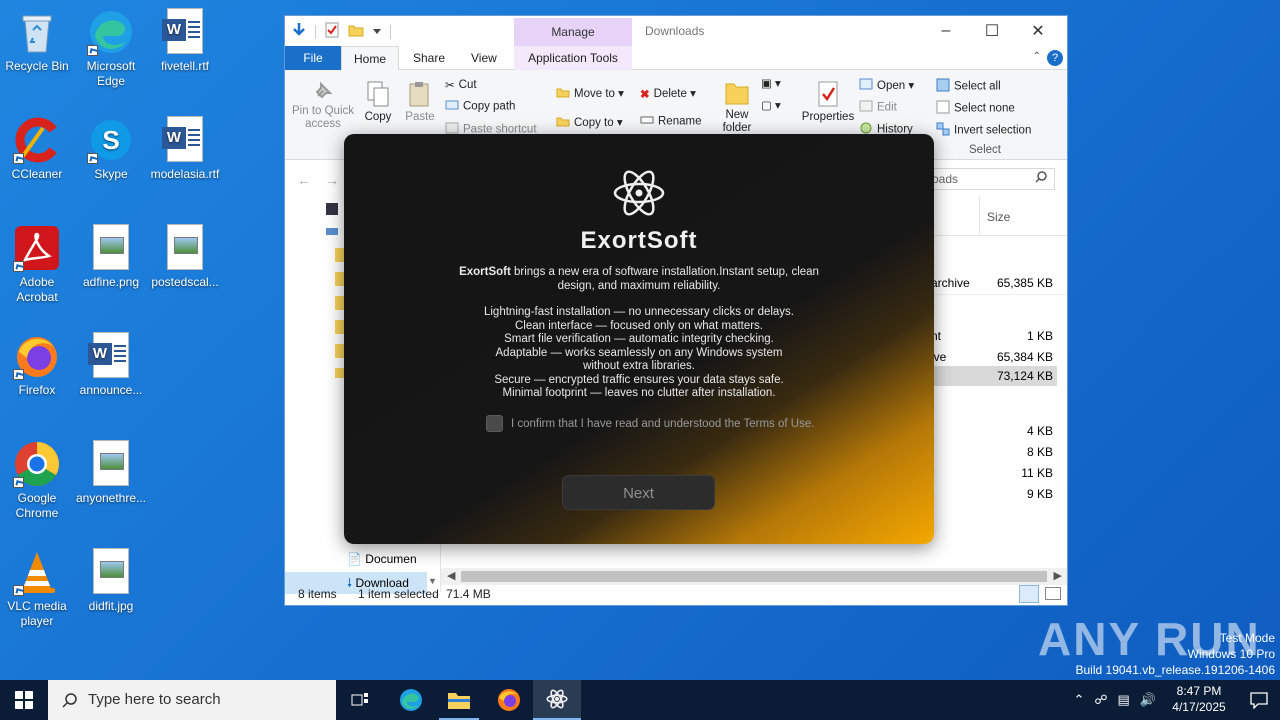  I want to click on help-icon: ?, so click(1055, 58).